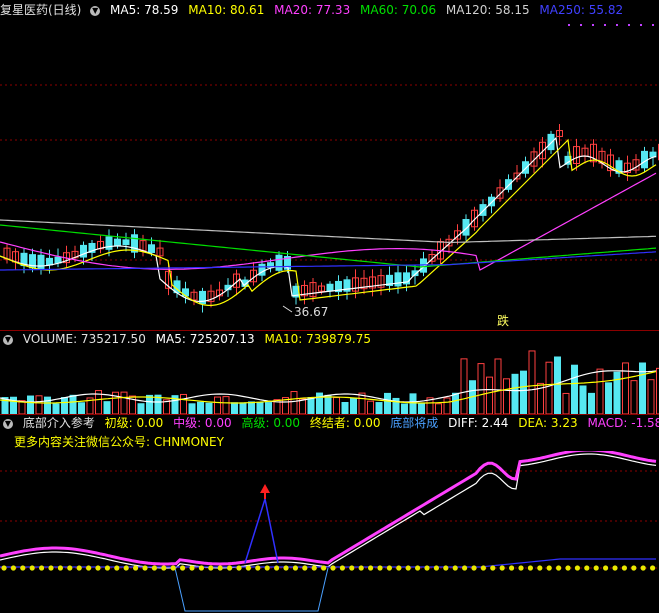 The width and height of the screenshot is (659, 613). I want to click on indicator-subtitle-row: 更多内容关注微信公众号: CHNMONEY, so click(329, 442).